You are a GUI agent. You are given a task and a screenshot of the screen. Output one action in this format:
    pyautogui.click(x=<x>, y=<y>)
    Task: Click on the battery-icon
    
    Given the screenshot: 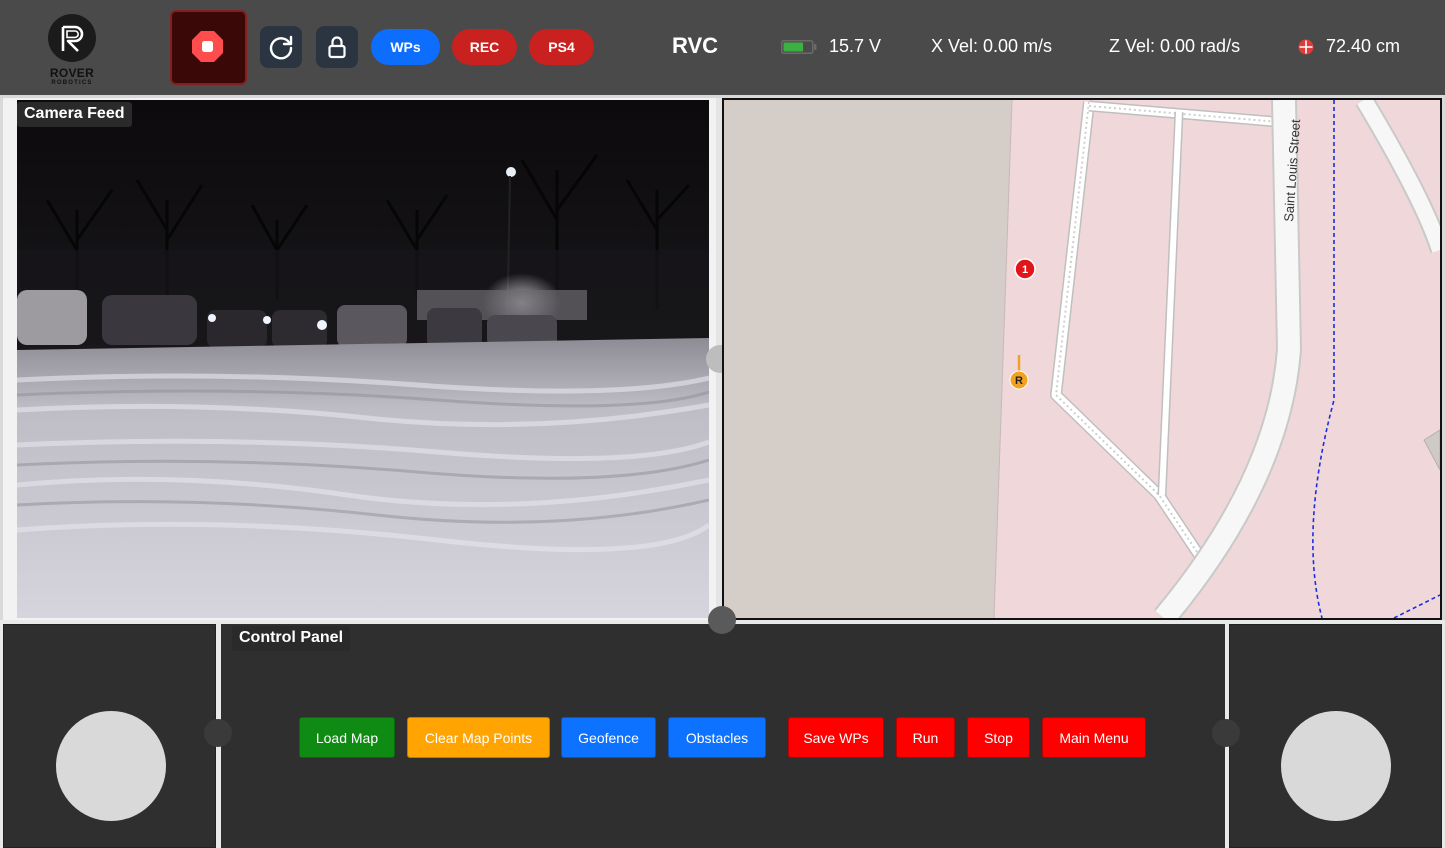 What is the action you would take?
    pyautogui.click(x=799, y=47)
    